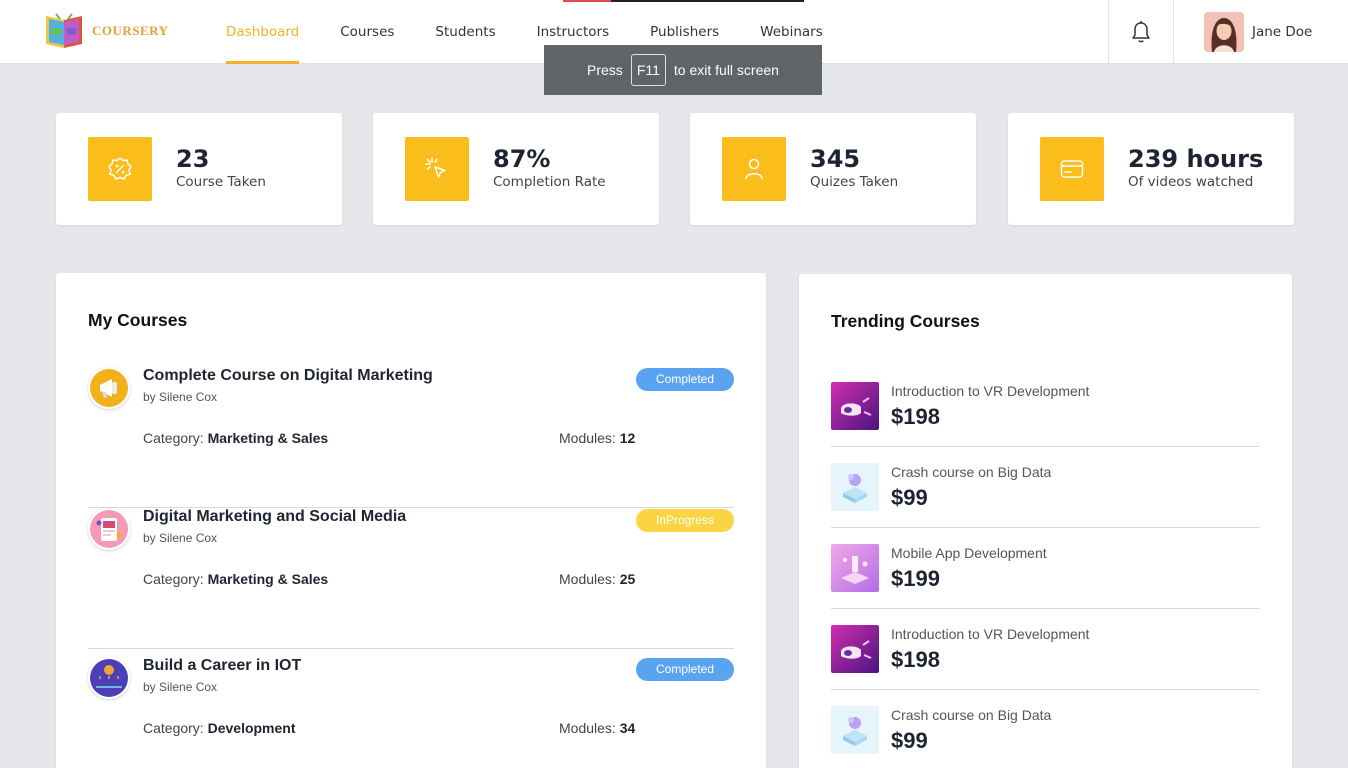 This screenshot has width=1348, height=768. I want to click on card-icon, so click(1072, 169).